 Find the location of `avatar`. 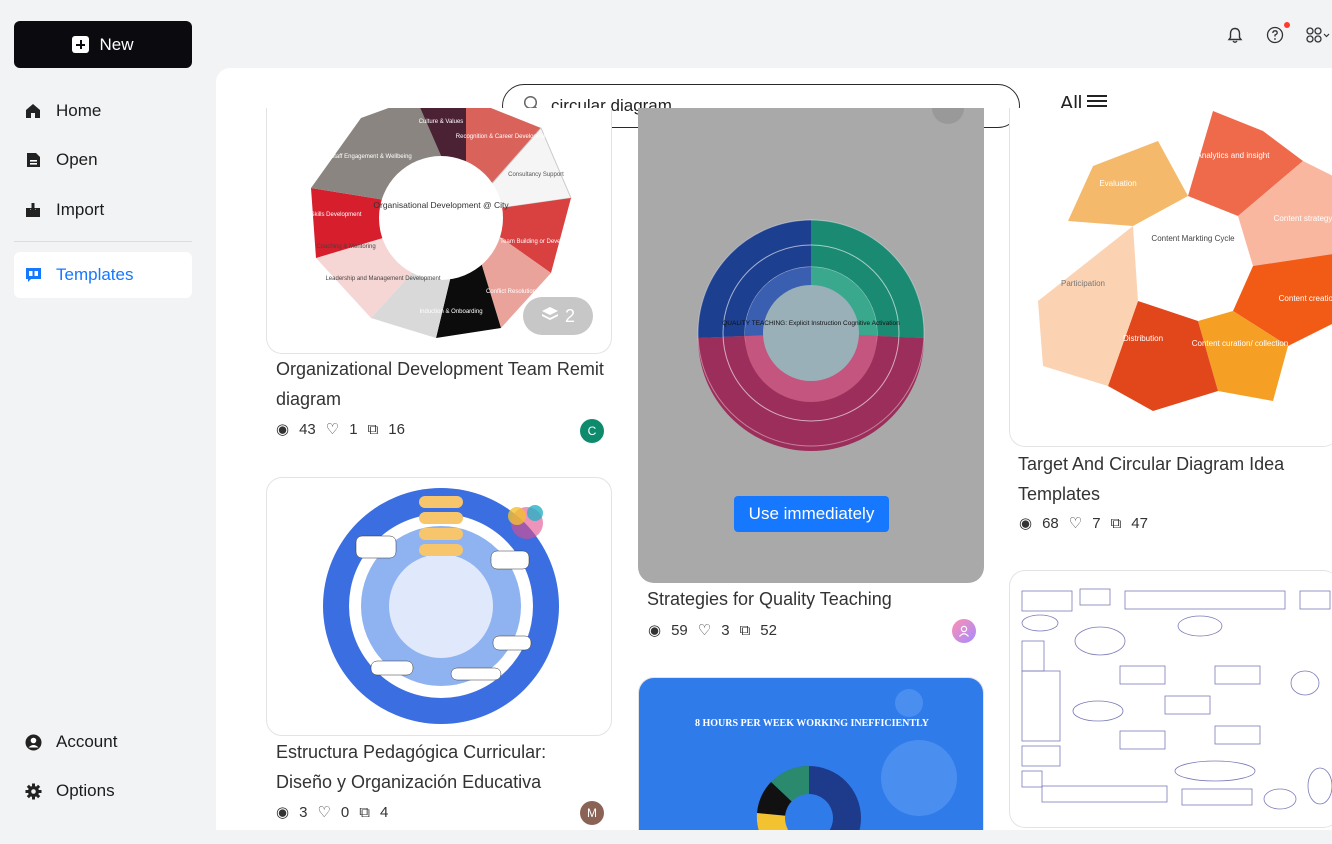

avatar is located at coordinates (964, 631).